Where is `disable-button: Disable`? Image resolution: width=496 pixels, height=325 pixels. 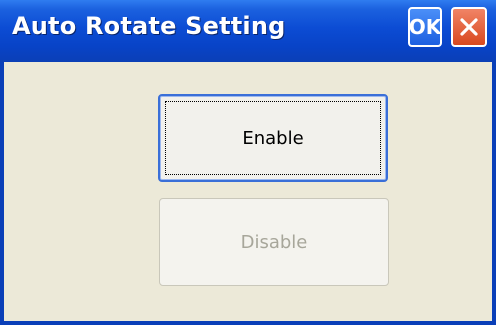
disable-button: Disable is located at coordinates (274, 242).